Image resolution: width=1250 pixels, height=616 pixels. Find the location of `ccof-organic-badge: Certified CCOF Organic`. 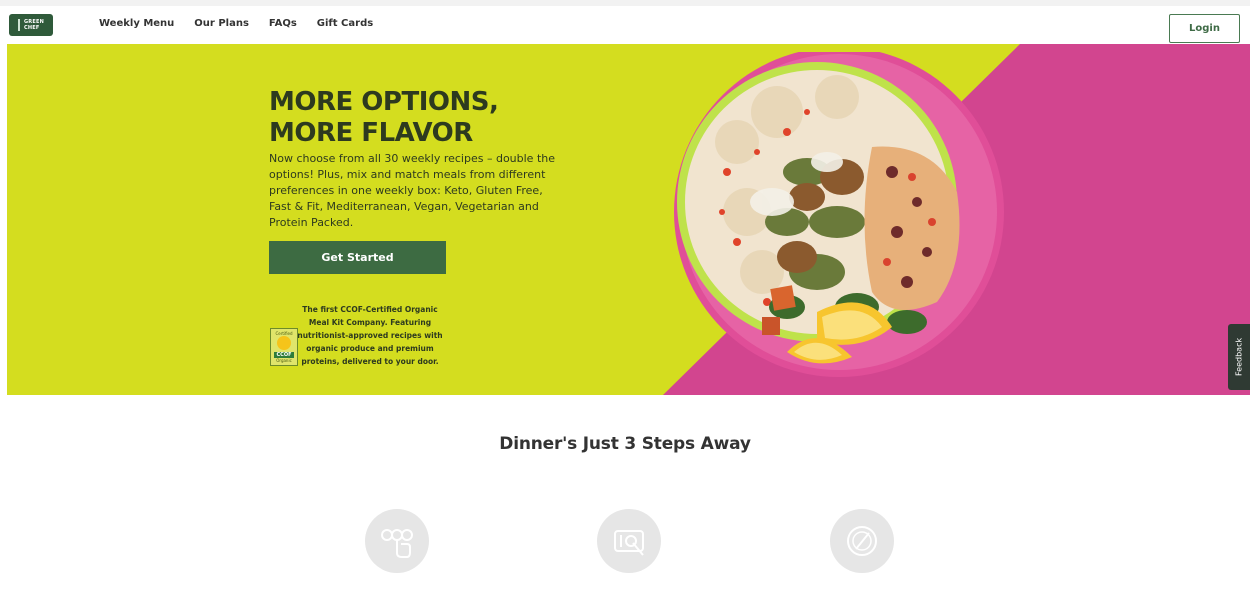

ccof-organic-badge: Certified CCOF Organic is located at coordinates (284, 347).